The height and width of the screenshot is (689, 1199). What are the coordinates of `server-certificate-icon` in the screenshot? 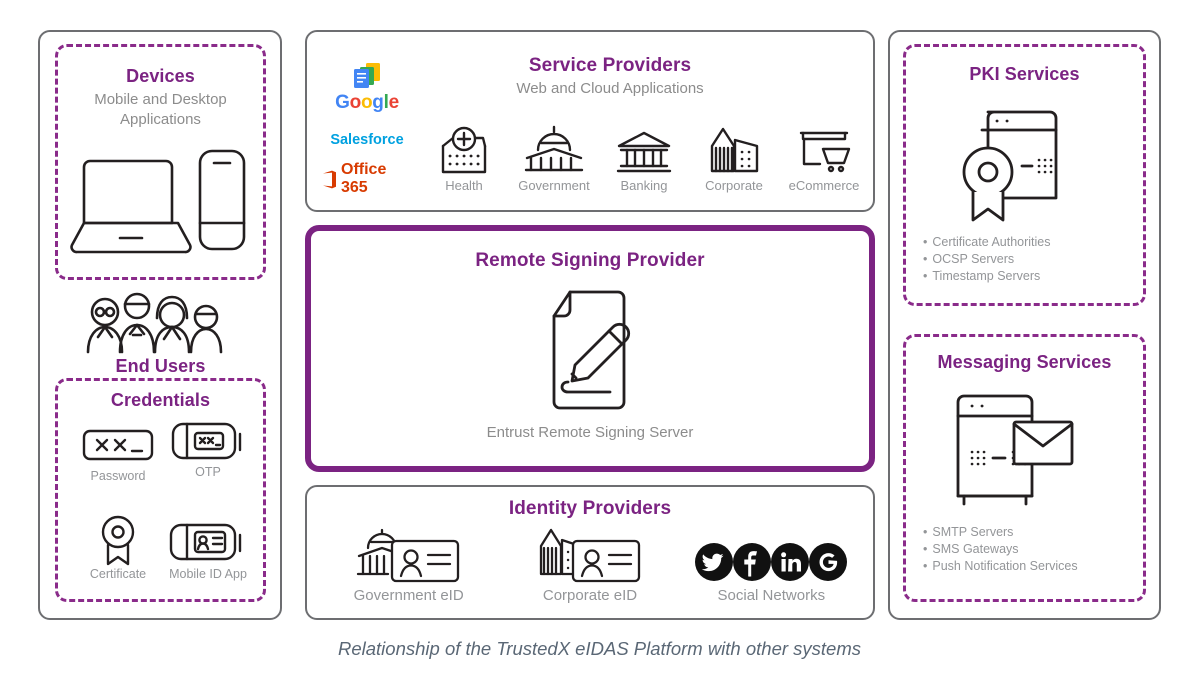 It's located at (1012, 164).